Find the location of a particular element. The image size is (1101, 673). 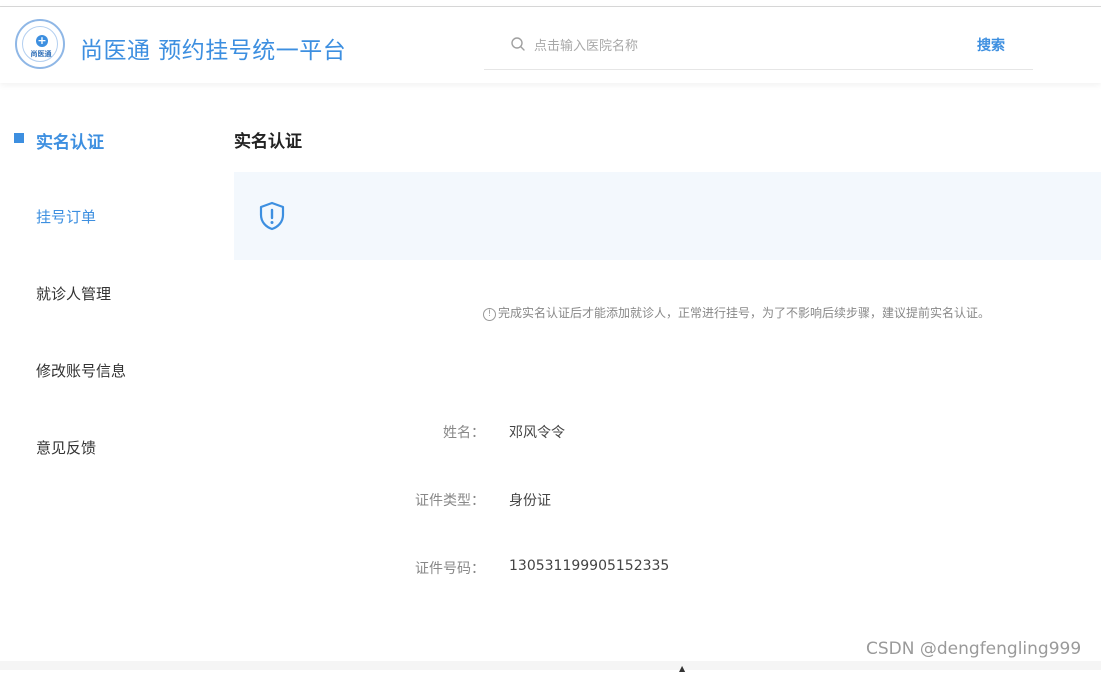

shield-alert-icon is located at coordinates (272, 216).